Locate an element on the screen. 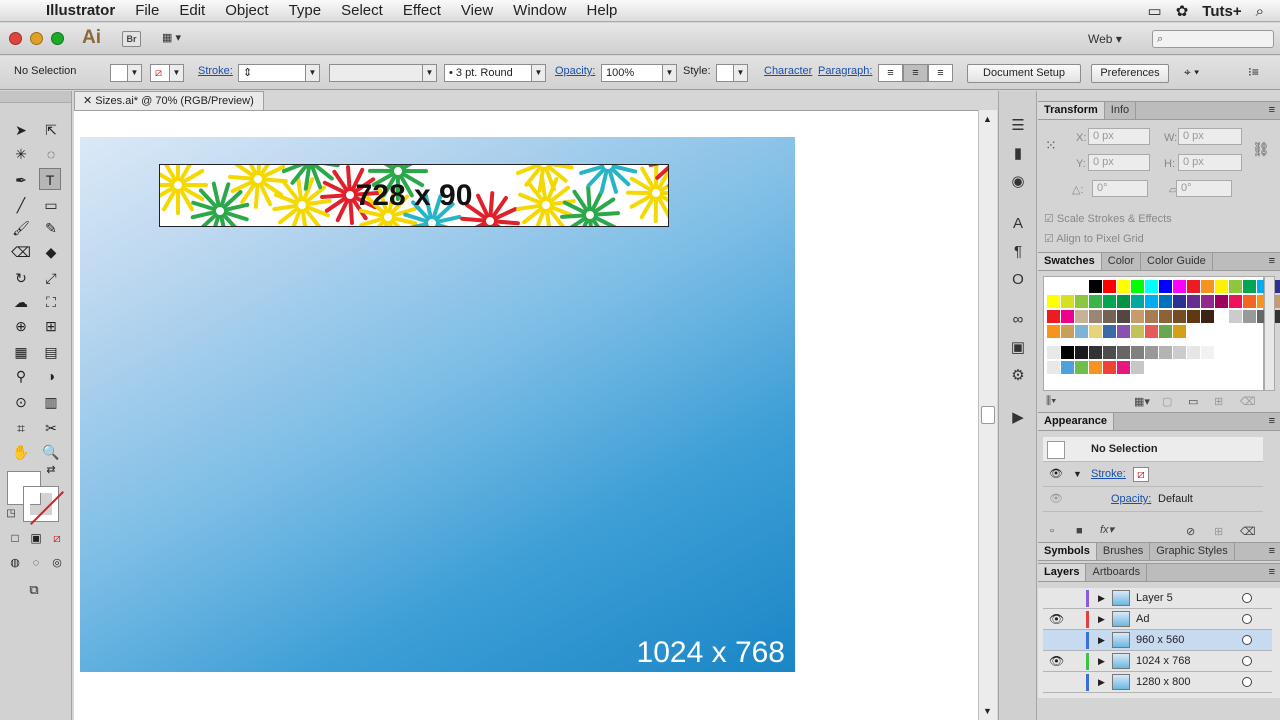  tab-symbols: Symbols is located at coordinates (1067, 551).